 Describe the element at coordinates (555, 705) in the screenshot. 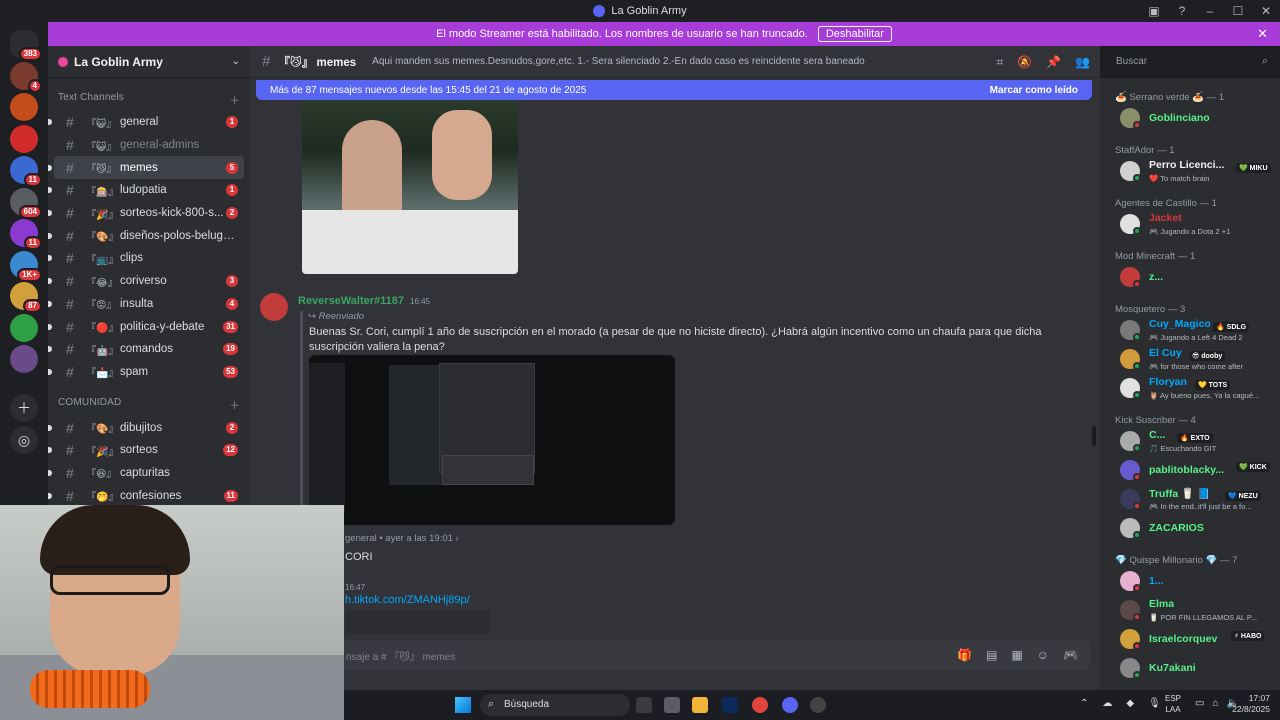

I see `taskbar-search: ⌕ Búsqueda` at that location.